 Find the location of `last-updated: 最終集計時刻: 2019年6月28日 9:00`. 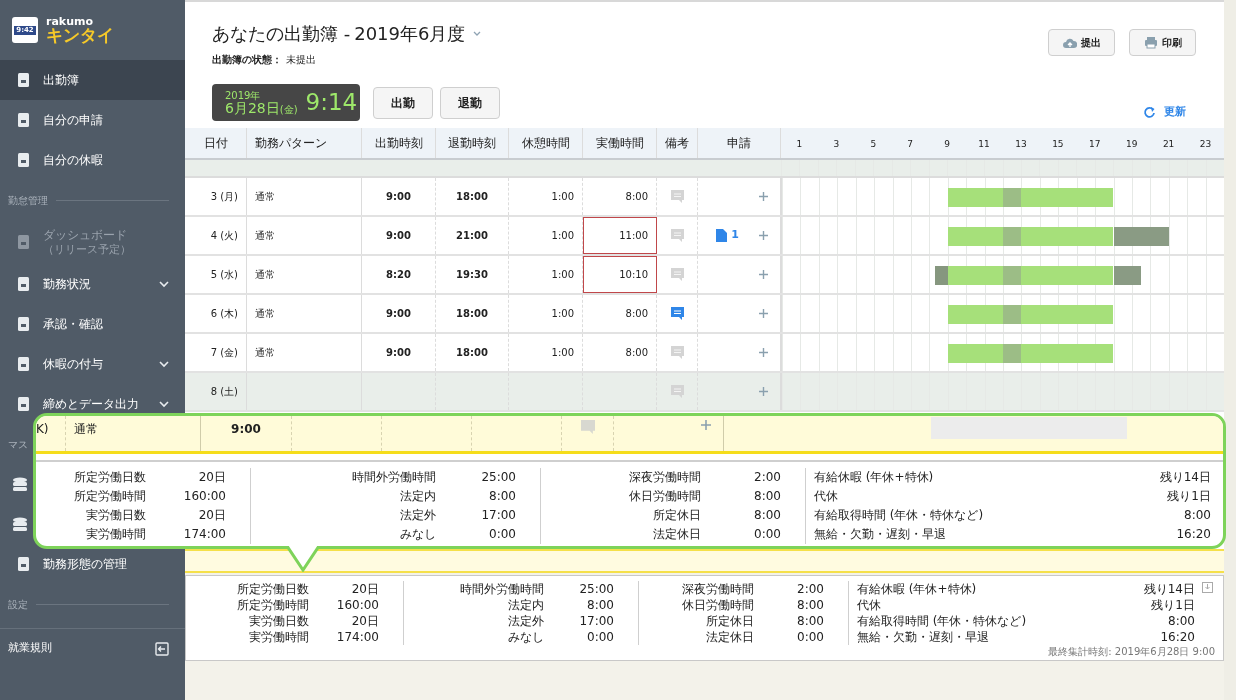

last-updated: 最終集計時刻: 2019年6月28日 9:00 is located at coordinates (1131, 651).